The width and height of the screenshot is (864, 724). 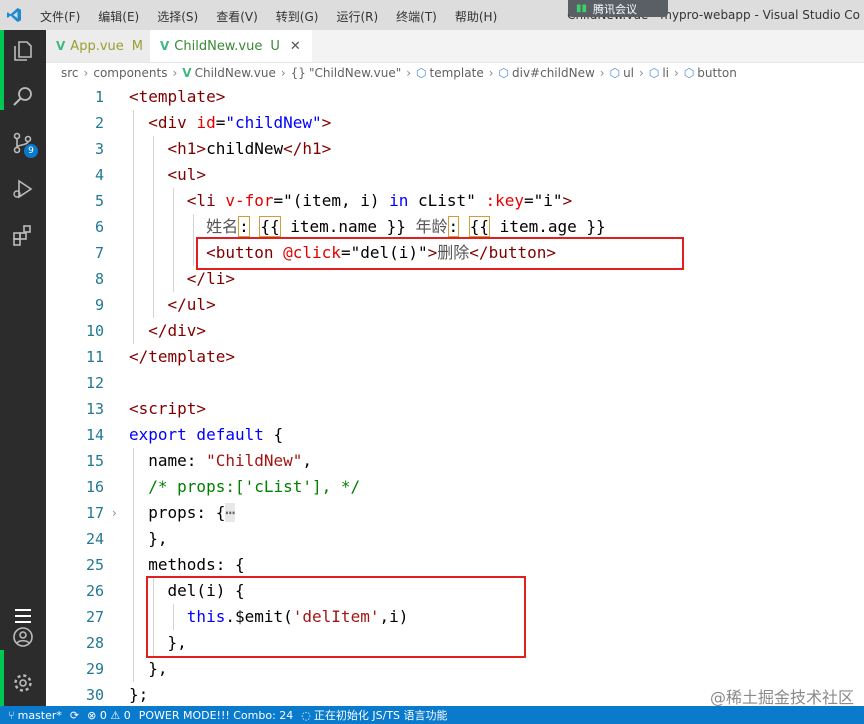 I want to click on explorer-icon, so click(x=23, y=51).